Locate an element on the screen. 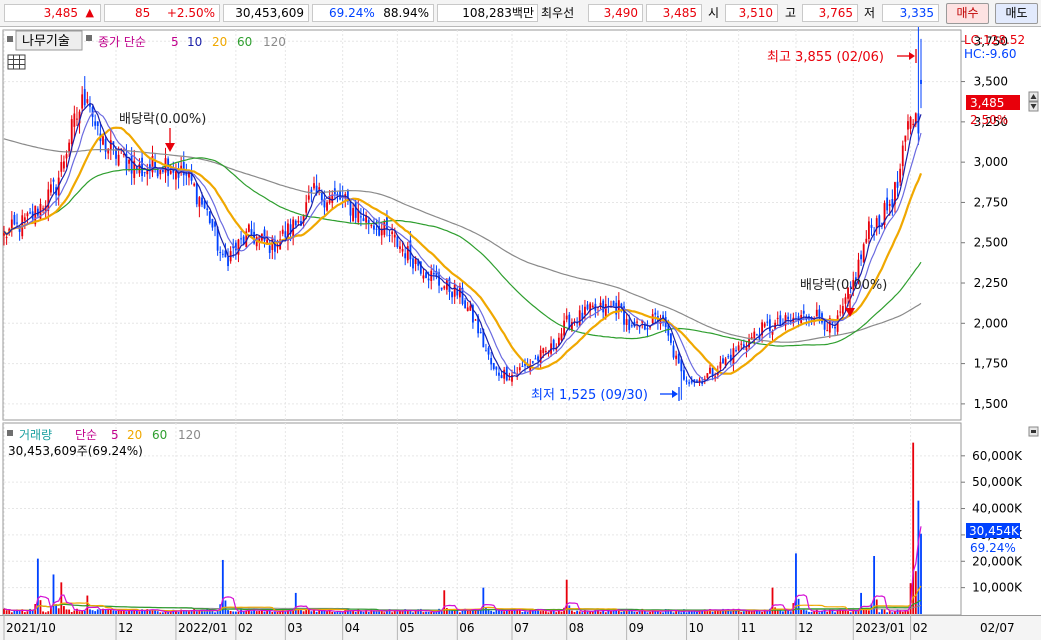 The width and height of the screenshot is (1041, 640). sell-button: 매도 is located at coordinates (1016, 13).